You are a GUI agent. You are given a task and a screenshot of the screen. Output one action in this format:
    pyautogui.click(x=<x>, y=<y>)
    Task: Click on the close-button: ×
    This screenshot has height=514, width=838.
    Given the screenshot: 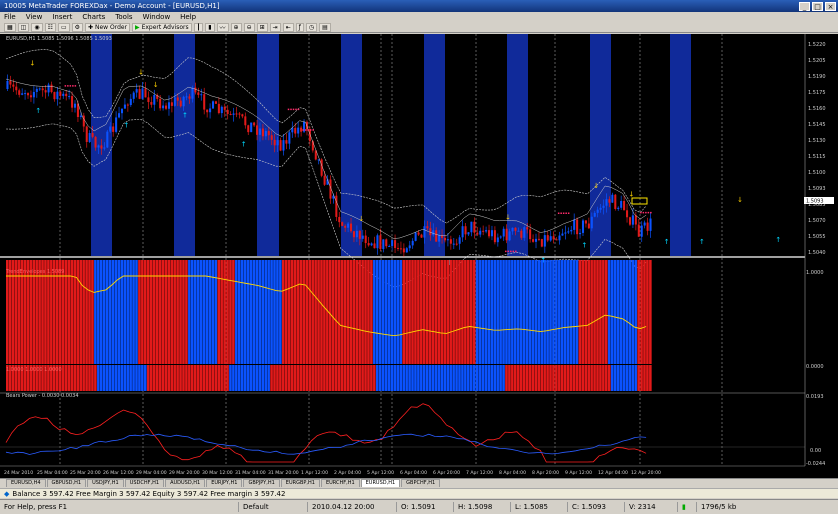 What is the action you would take?
    pyautogui.click(x=830, y=6)
    